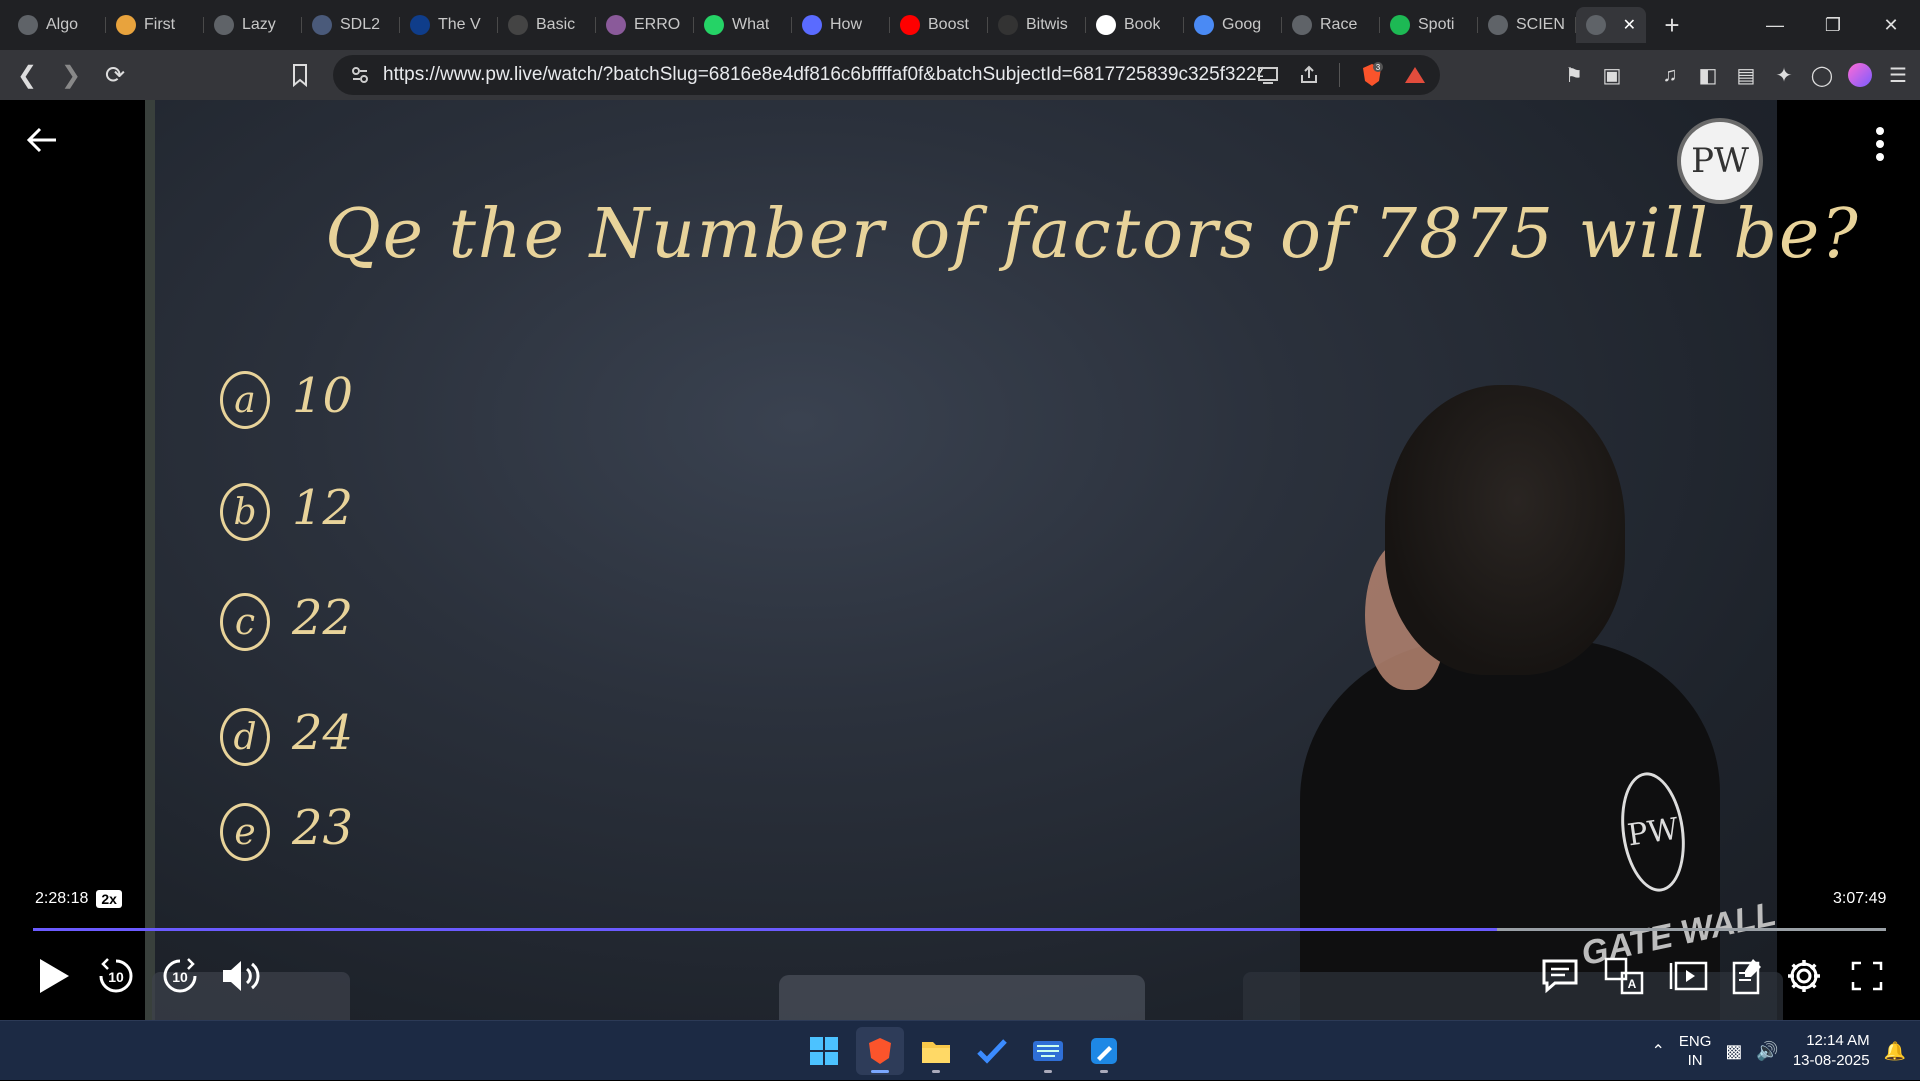 Image resolution: width=1920 pixels, height=1081 pixels. What do you see at coordinates (78, 899) in the screenshot?
I see `current-time-display: 2:28:18 2x` at bounding box center [78, 899].